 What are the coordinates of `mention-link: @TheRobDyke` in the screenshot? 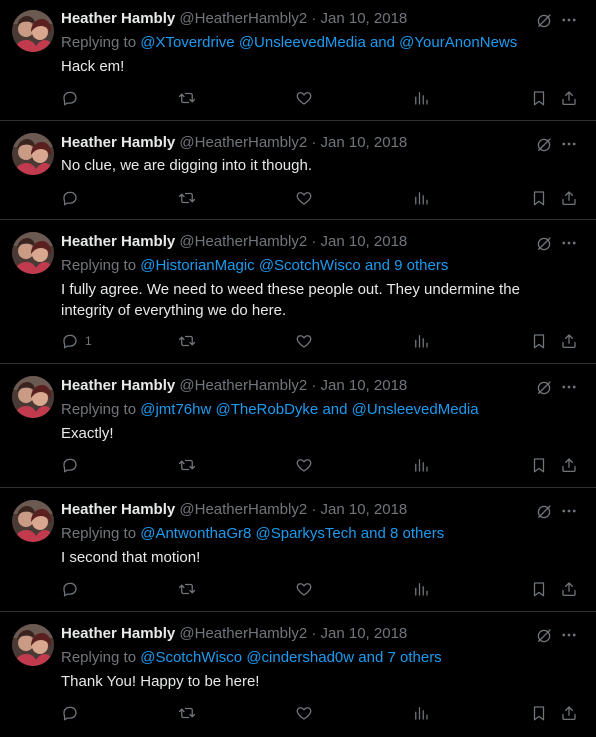 It's located at (266, 409).